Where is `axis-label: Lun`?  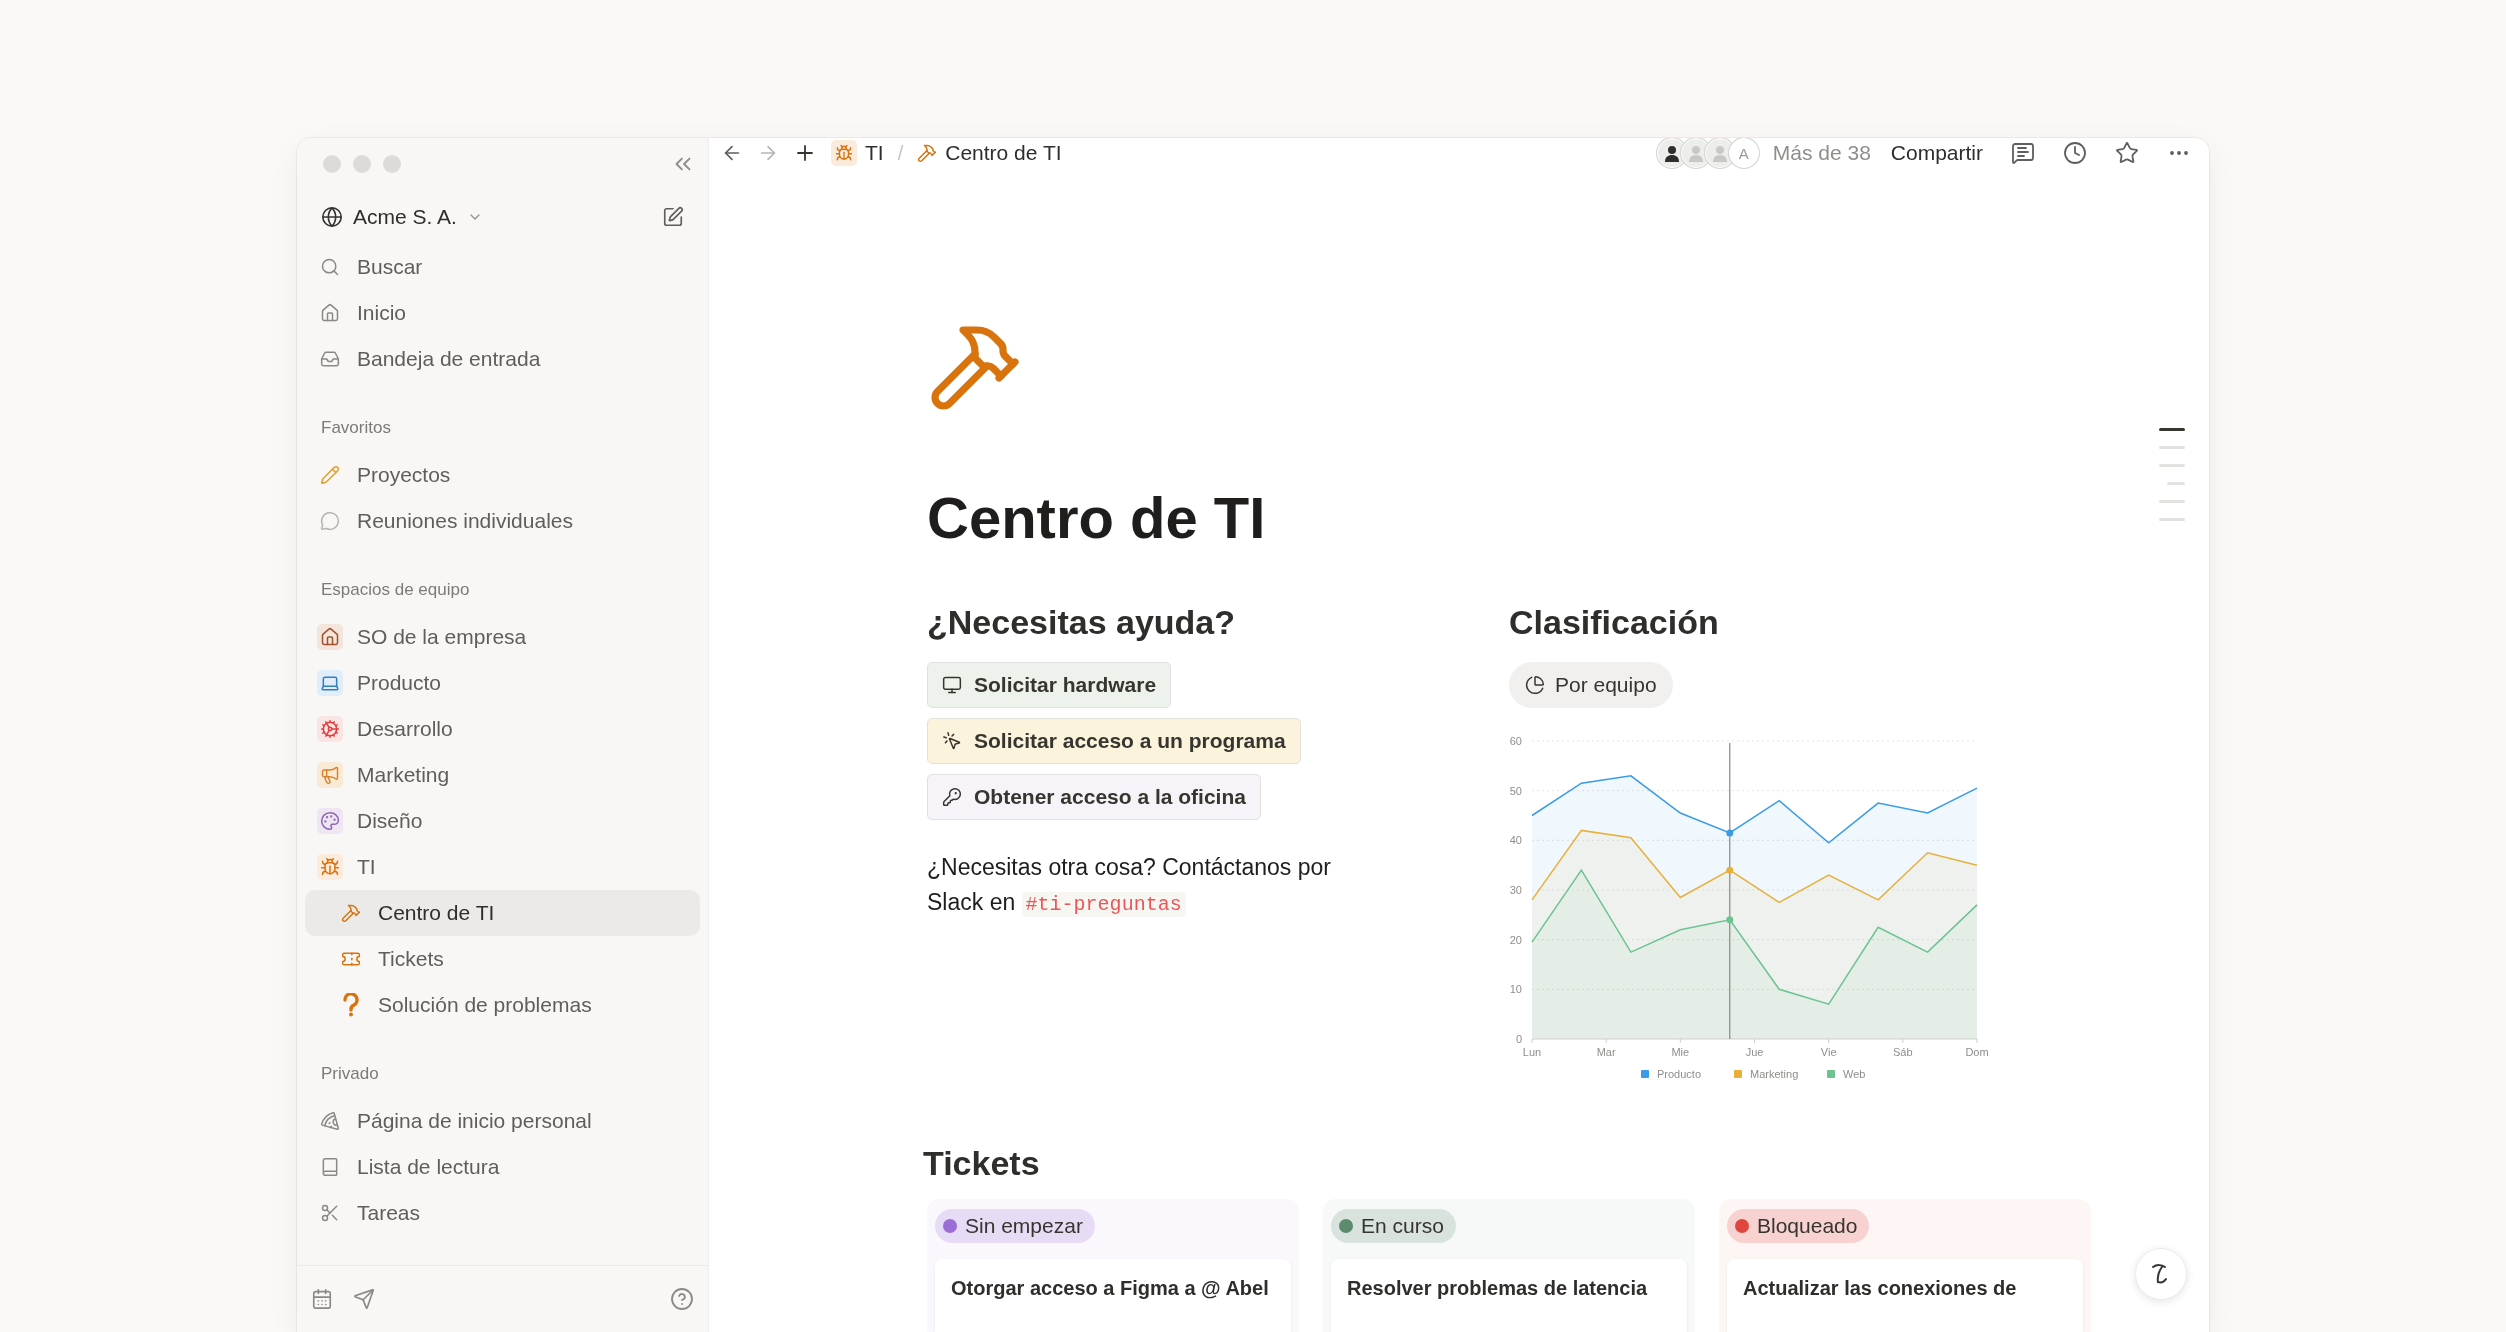
axis-label: Lun is located at coordinates (1532, 1052).